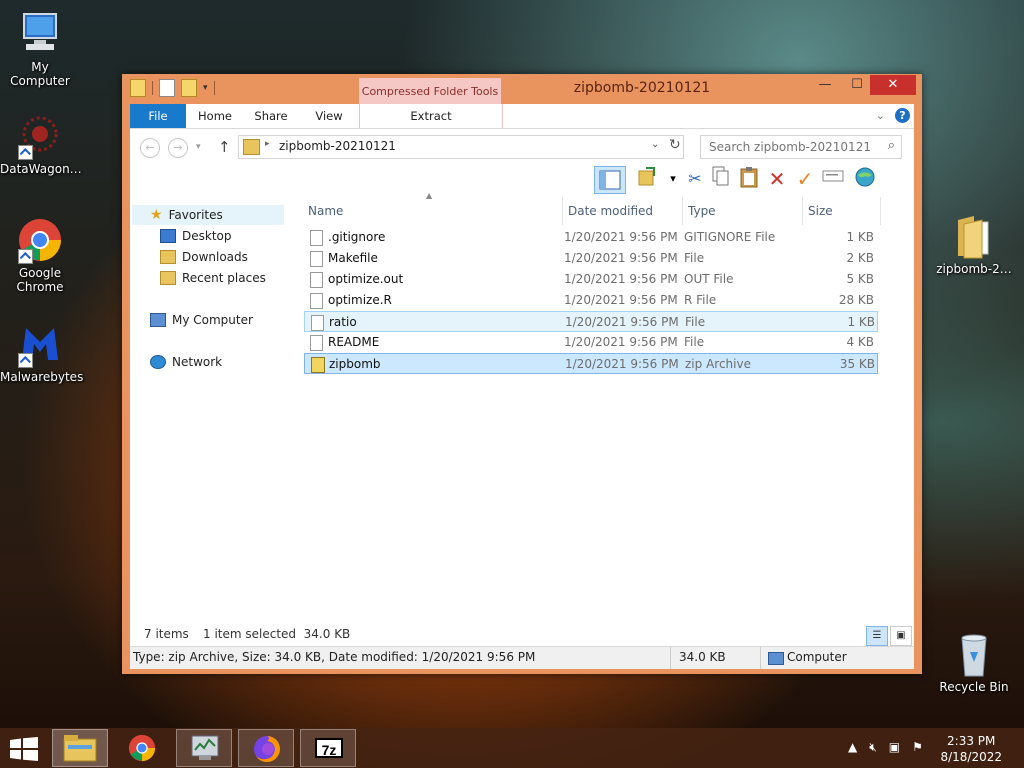 The height and width of the screenshot is (768, 1024). I want to click on column-header-name: Name, so click(325, 211).